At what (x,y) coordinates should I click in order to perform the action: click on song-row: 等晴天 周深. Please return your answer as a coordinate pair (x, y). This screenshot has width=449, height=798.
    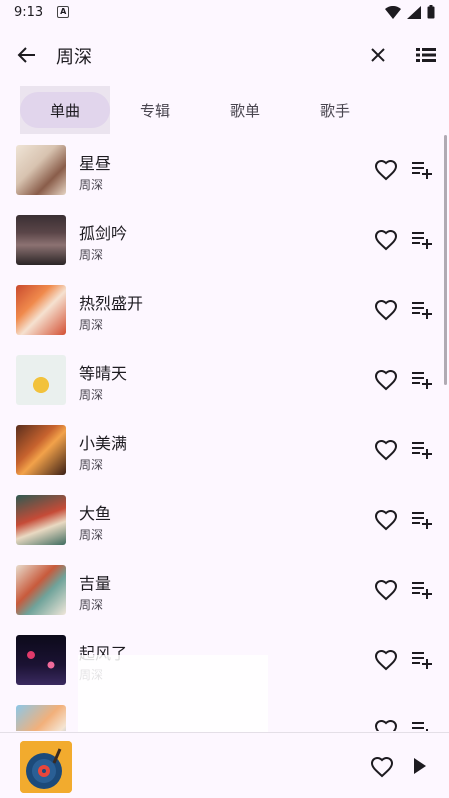
    Looking at the image, I should click on (224, 380).